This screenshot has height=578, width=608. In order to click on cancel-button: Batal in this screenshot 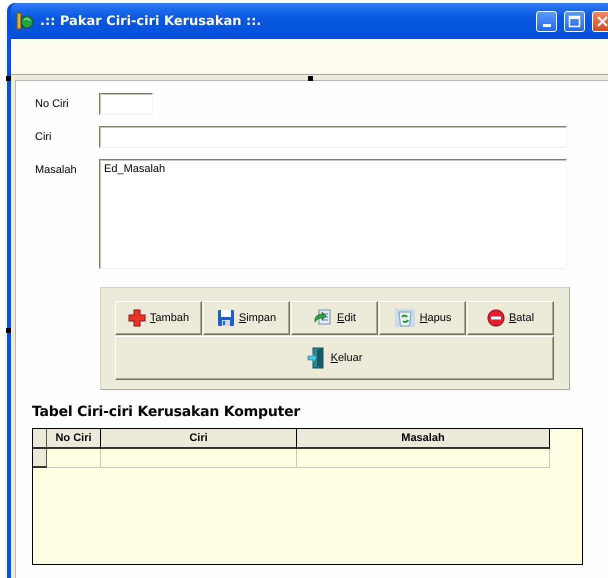, I will do `click(510, 318)`.